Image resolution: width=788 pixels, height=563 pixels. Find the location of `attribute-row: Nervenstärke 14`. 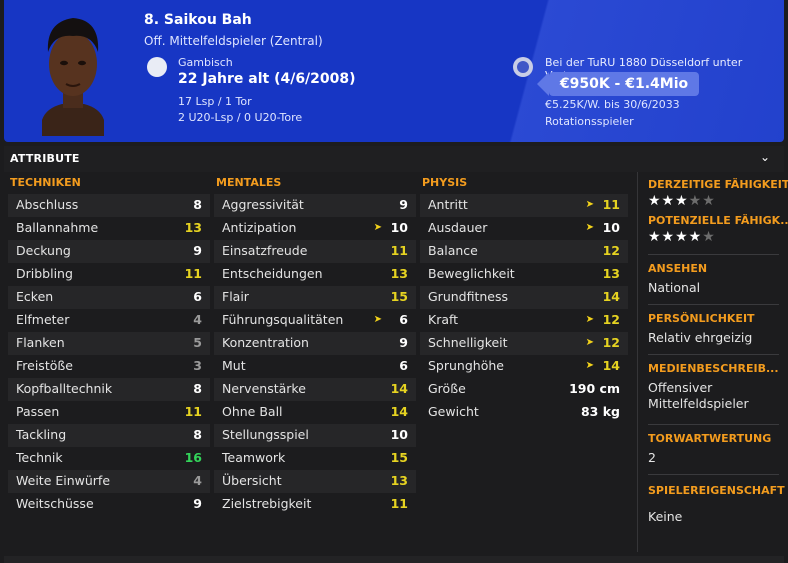

attribute-row: Nervenstärke 14 is located at coordinates (315, 389).